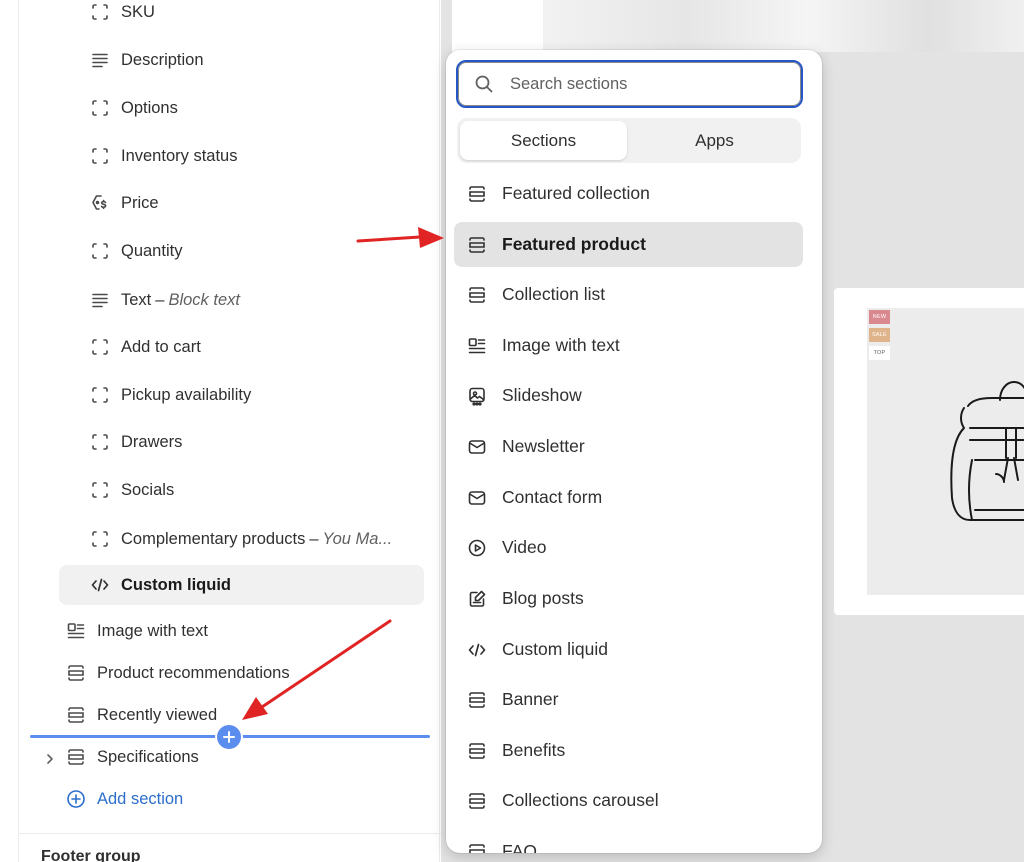 The width and height of the screenshot is (1024, 862). Describe the element at coordinates (628, 193) in the screenshot. I see `picker-item-featured-collection: Featured collection` at that location.